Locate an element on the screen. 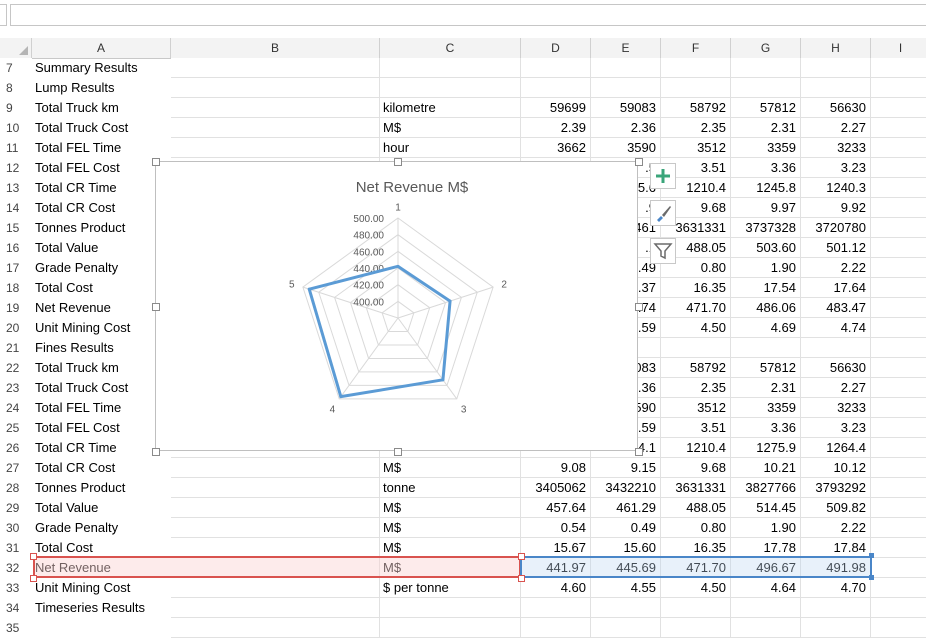 The width and height of the screenshot is (926, 641). cell-a-label: Grade Penalty is located at coordinates (101, 528).